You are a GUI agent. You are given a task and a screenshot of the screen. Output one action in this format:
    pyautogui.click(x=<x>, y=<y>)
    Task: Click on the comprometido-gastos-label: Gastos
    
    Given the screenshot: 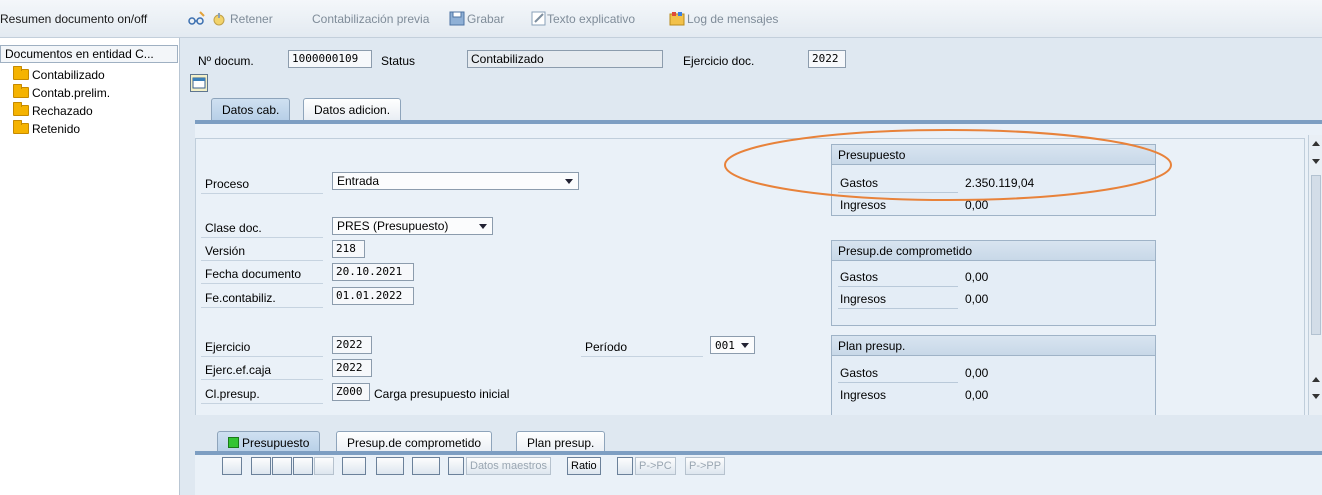 What is the action you would take?
    pyautogui.click(x=859, y=277)
    